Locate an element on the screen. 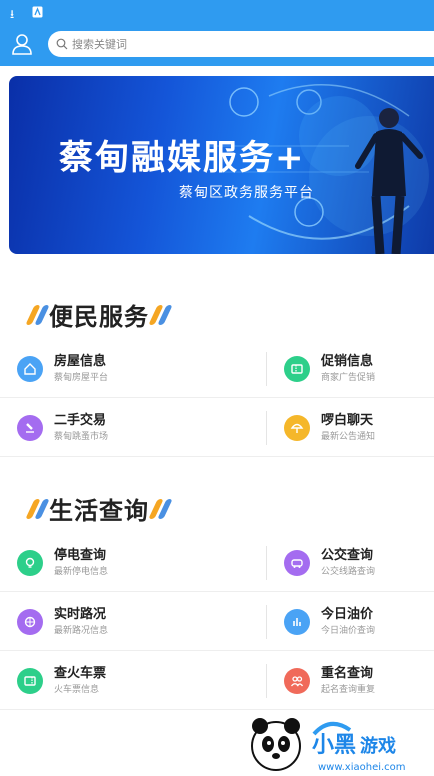 The image size is (434, 776). status-bar: ⭳ is located at coordinates (217, 13).